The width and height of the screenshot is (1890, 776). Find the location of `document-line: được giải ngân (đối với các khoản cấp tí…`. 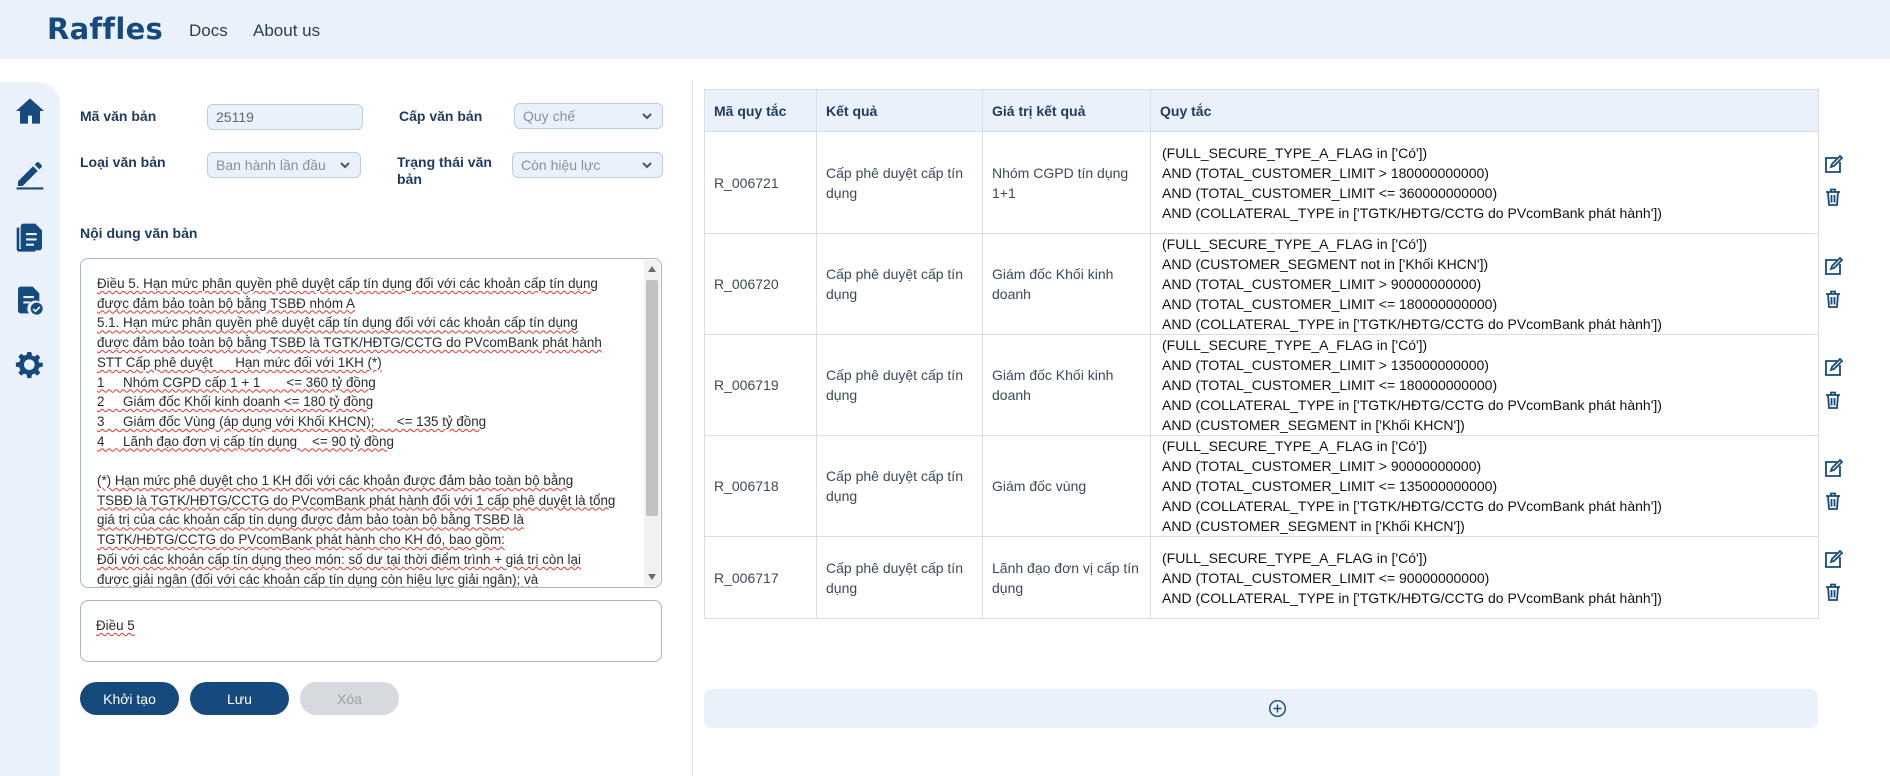

document-line: được giải ngân (đối với các khoản cấp tí… is located at coordinates (318, 579).